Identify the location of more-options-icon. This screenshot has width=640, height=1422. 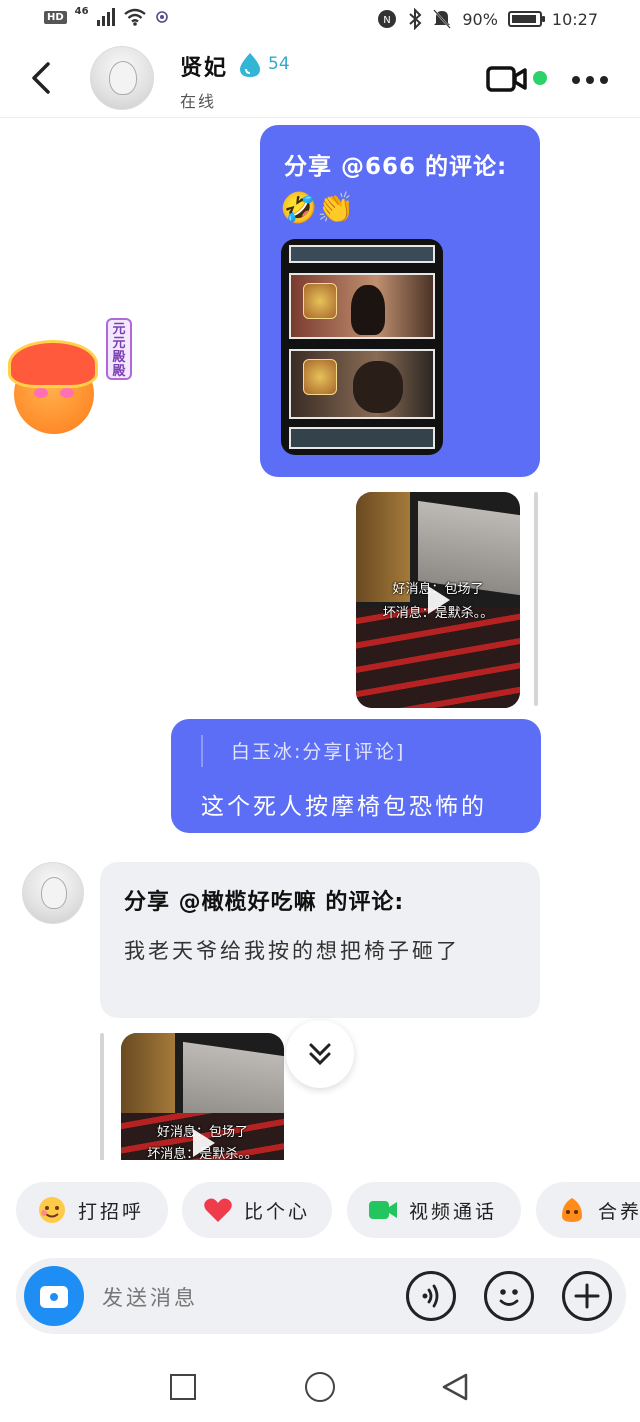
(590, 80).